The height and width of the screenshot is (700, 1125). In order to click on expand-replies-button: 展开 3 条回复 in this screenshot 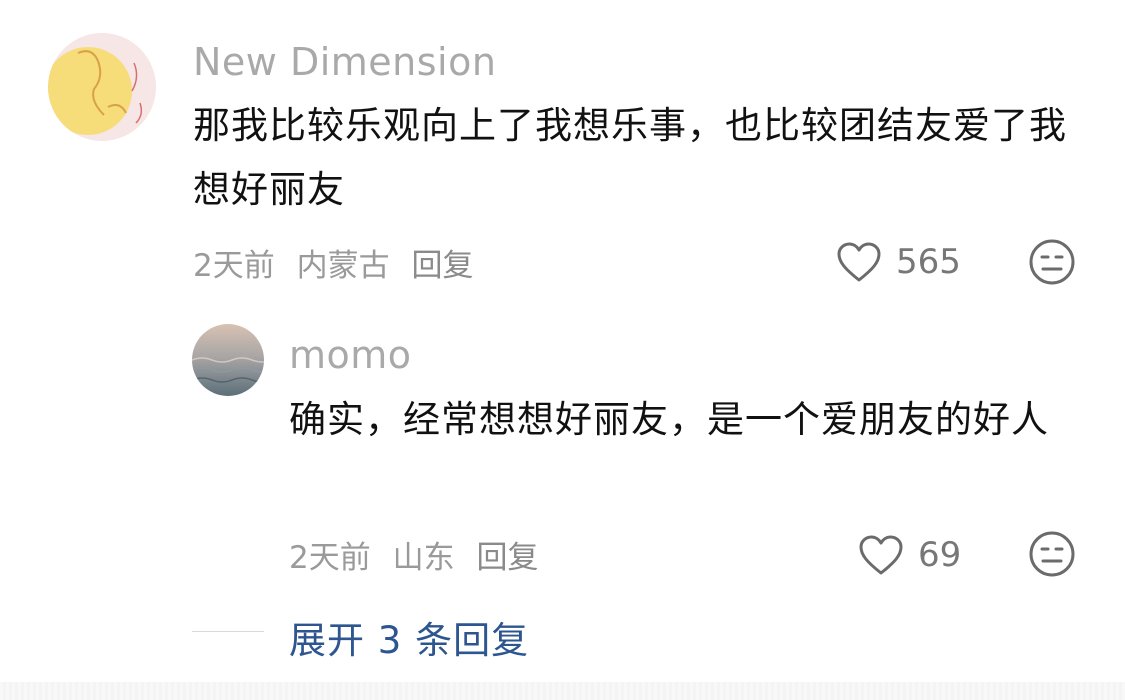, I will do `click(409, 637)`.